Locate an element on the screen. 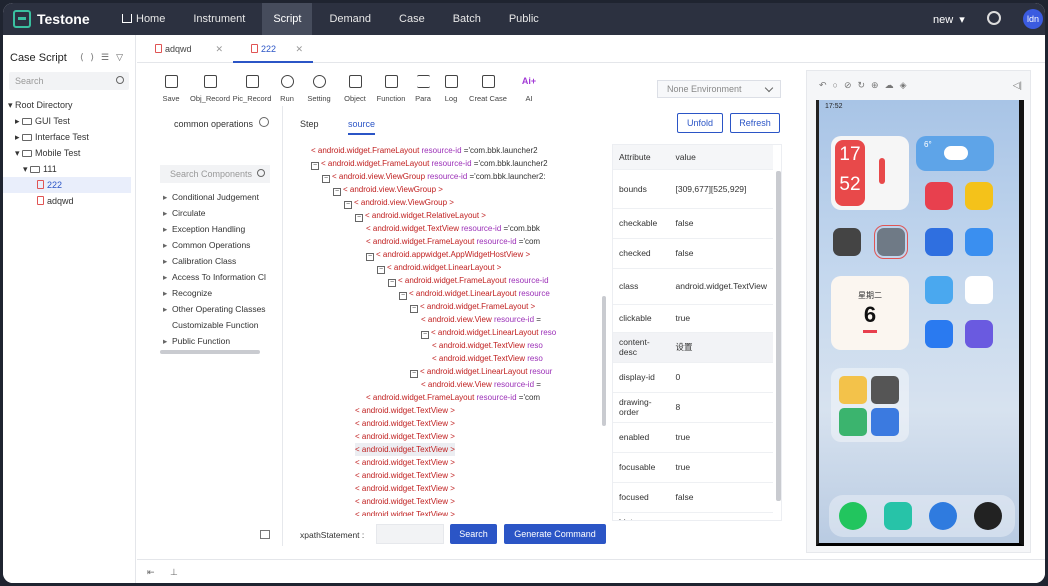  app-icon-weather is located at coordinates (939, 290).